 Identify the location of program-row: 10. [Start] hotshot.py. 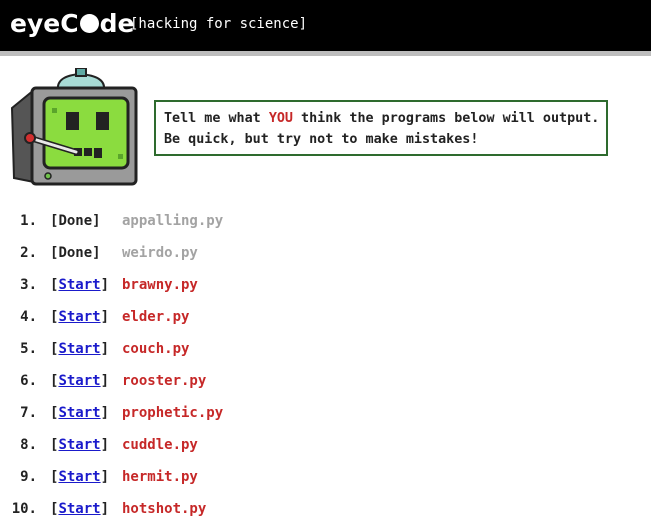
(325, 509).